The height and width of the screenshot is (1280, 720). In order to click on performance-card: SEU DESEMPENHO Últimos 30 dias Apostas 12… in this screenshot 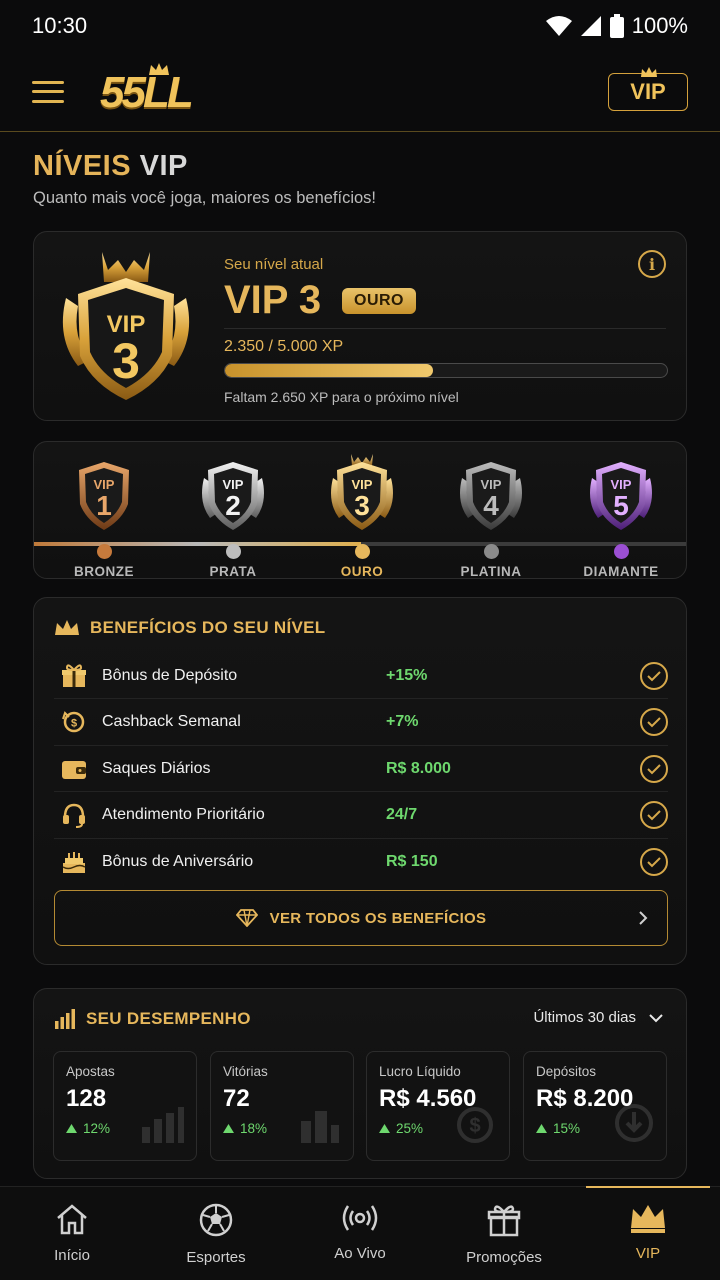, I will do `click(360, 1083)`.